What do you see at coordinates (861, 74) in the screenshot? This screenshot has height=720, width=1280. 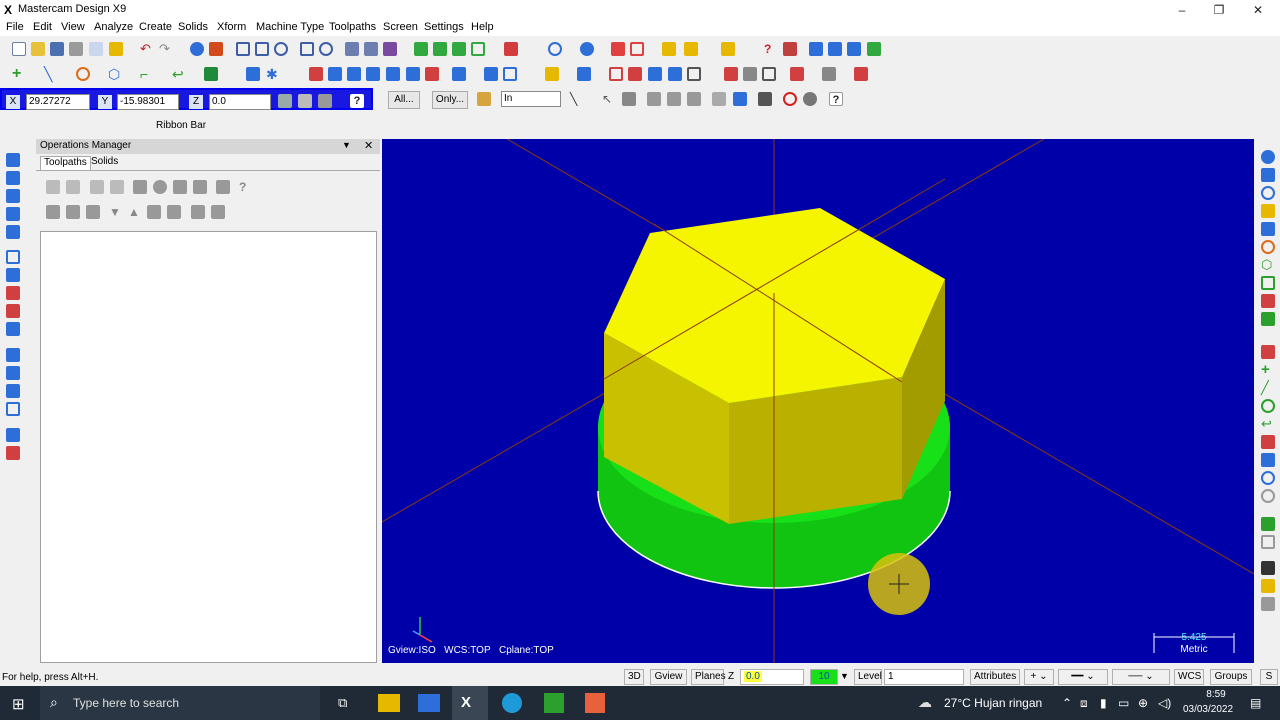 I see `machine-icon` at bounding box center [861, 74].